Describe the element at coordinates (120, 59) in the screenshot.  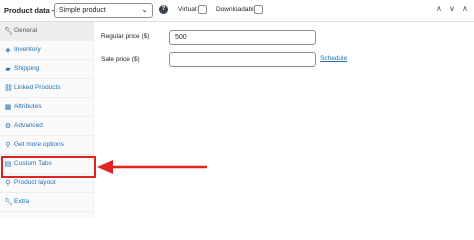
I see `sale-price-label: Sale price ($)` at that location.